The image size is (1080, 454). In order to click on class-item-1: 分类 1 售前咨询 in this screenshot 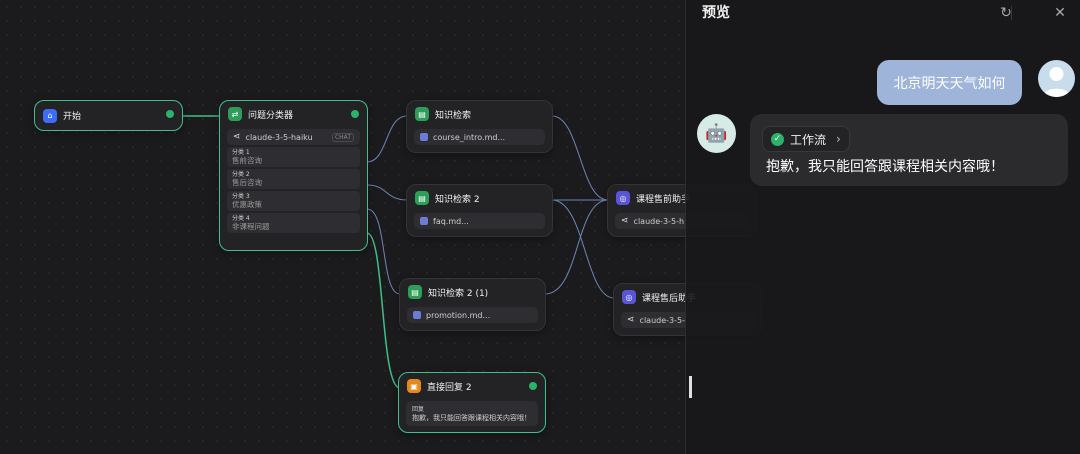, I will do `click(293, 157)`.